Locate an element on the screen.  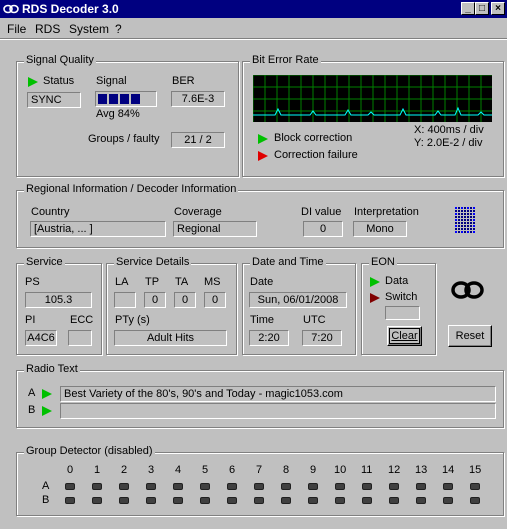
utc-label: UTC is located at coordinates (314, 320).